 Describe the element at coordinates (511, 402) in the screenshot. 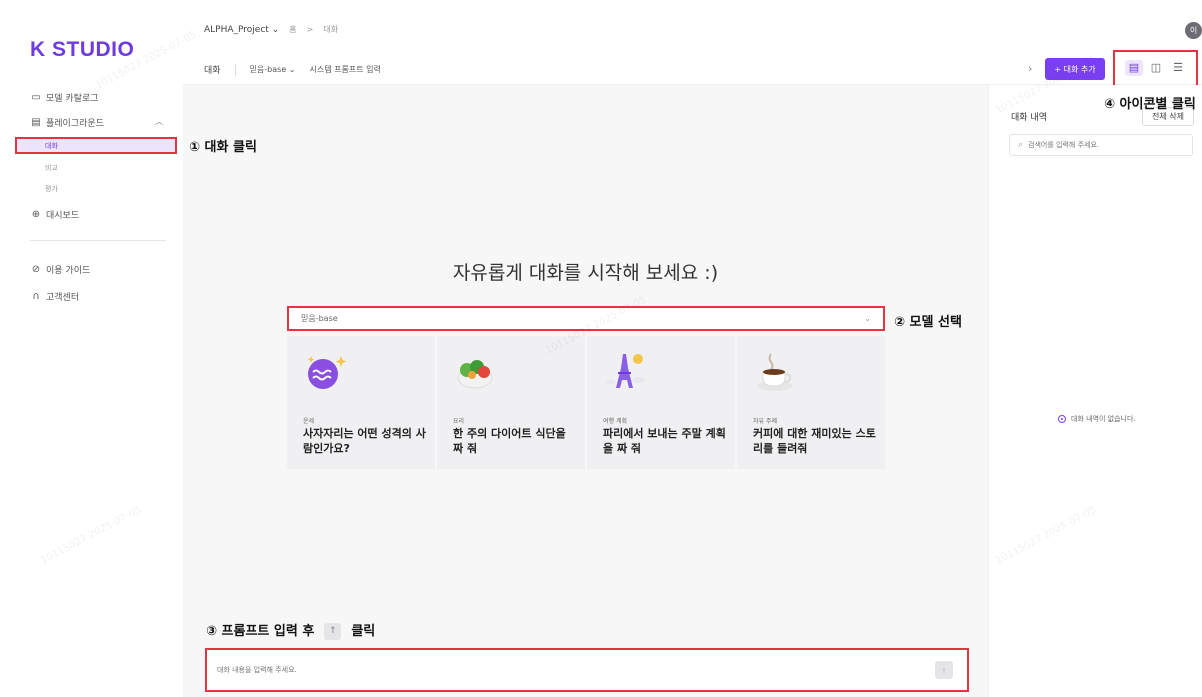

I see `suggestion-card: 요리 한 주의 다이어트 식단을 짜 줘` at that location.